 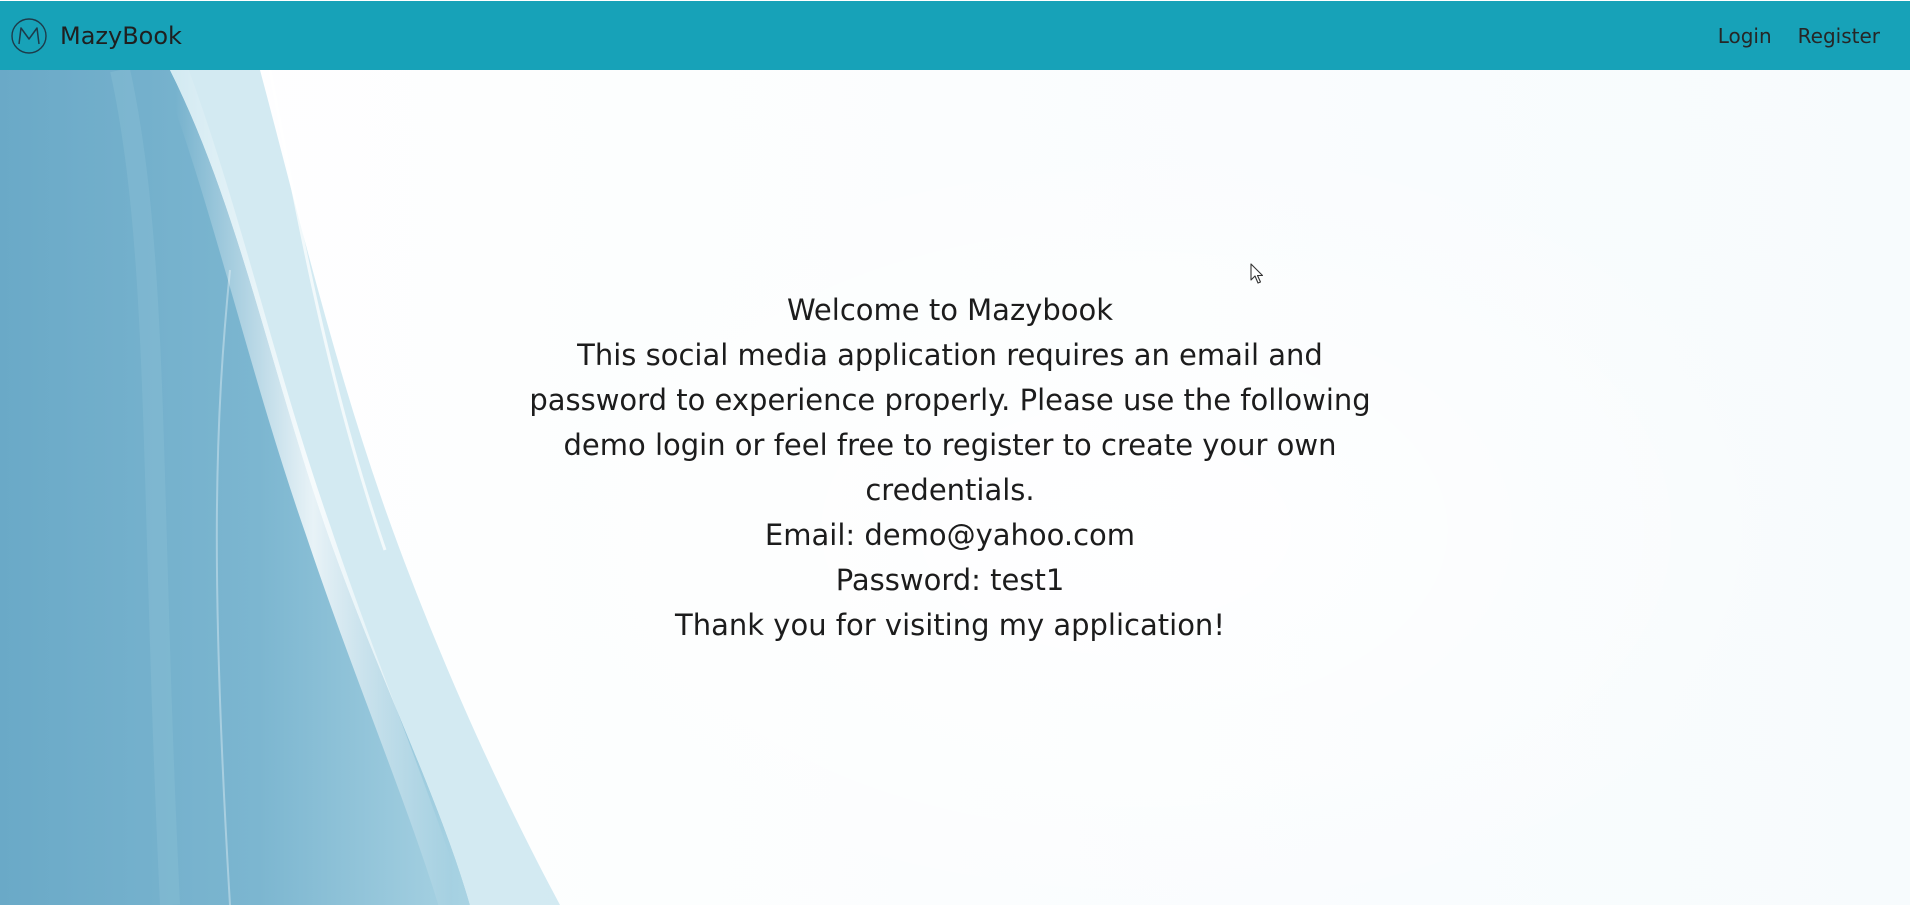 I want to click on thank-you-text: Thank you for visiting my application!, so click(x=950, y=625).